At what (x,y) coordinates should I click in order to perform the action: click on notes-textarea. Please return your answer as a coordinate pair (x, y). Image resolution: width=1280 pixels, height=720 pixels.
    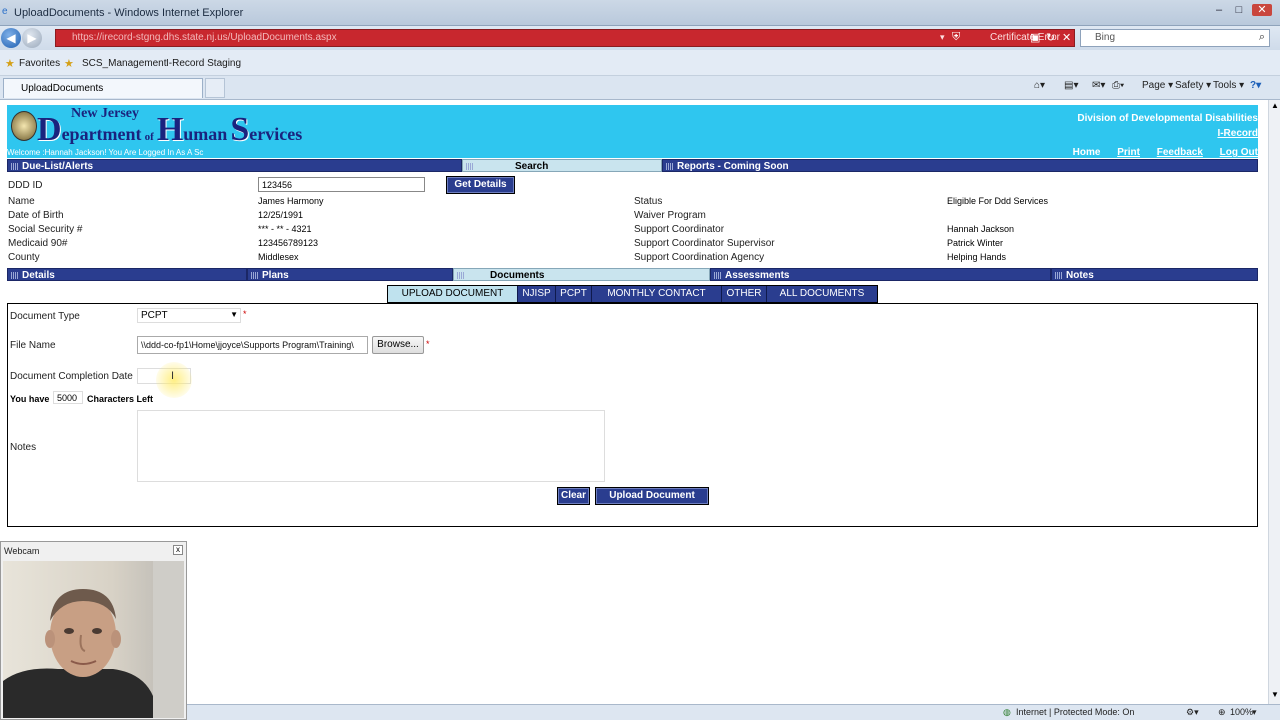
    Looking at the image, I should click on (371, 446).